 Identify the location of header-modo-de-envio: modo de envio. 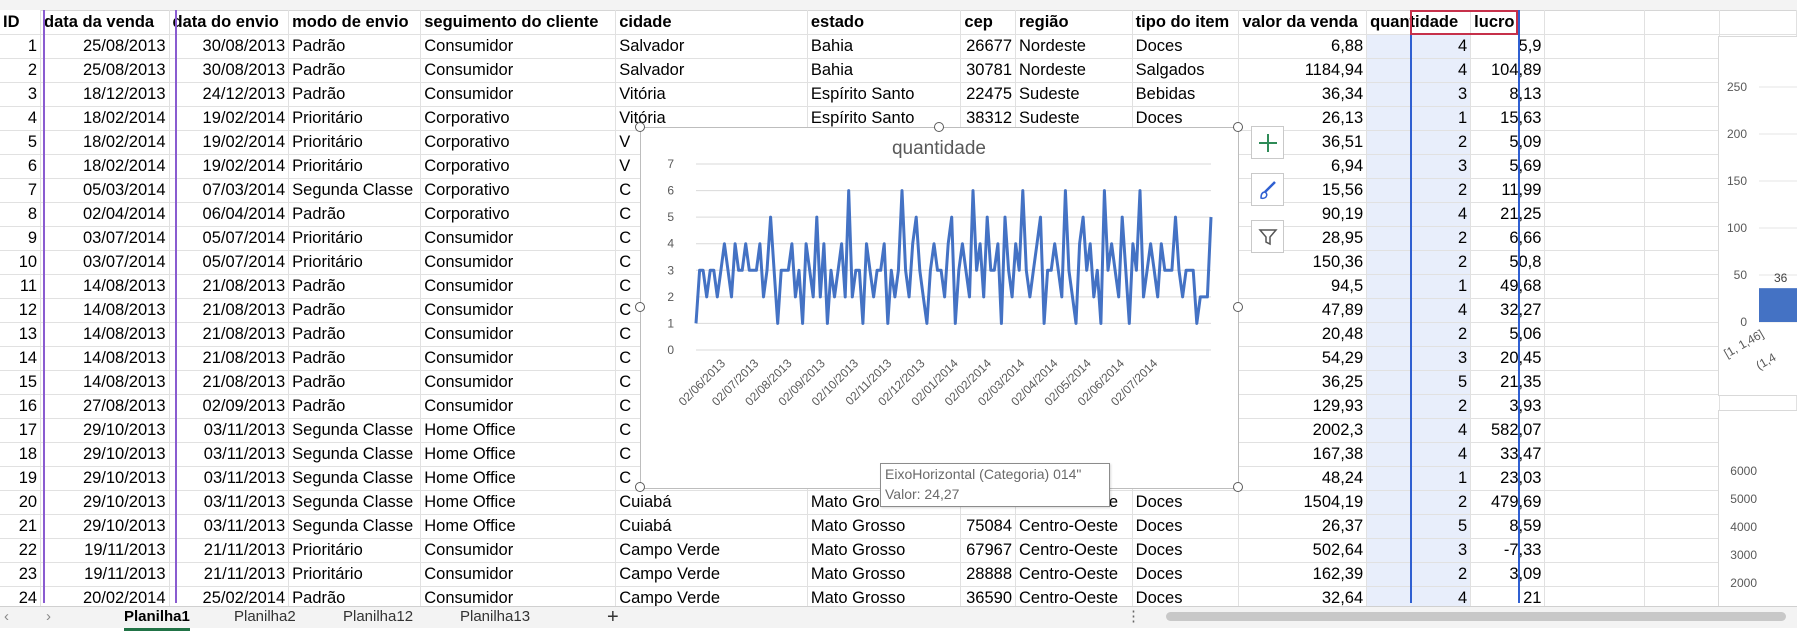
(355, 22).